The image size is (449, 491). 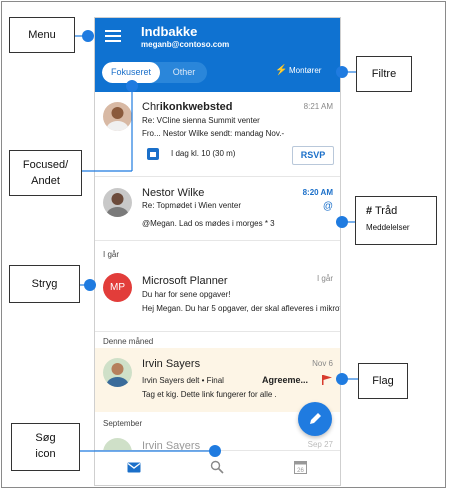 I want to click on callout-menu: Menu, so click(x=42, y=35).